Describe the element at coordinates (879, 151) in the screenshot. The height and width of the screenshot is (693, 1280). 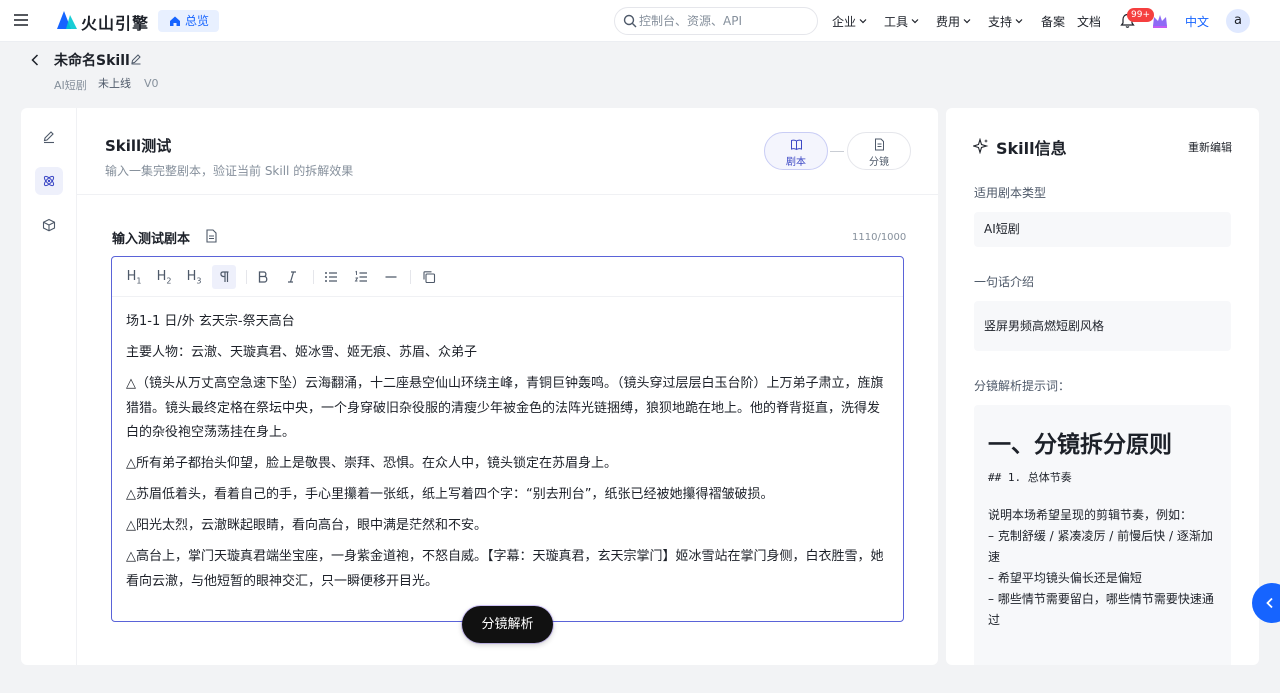
I see `step-storyboard: 分镜` at that location.